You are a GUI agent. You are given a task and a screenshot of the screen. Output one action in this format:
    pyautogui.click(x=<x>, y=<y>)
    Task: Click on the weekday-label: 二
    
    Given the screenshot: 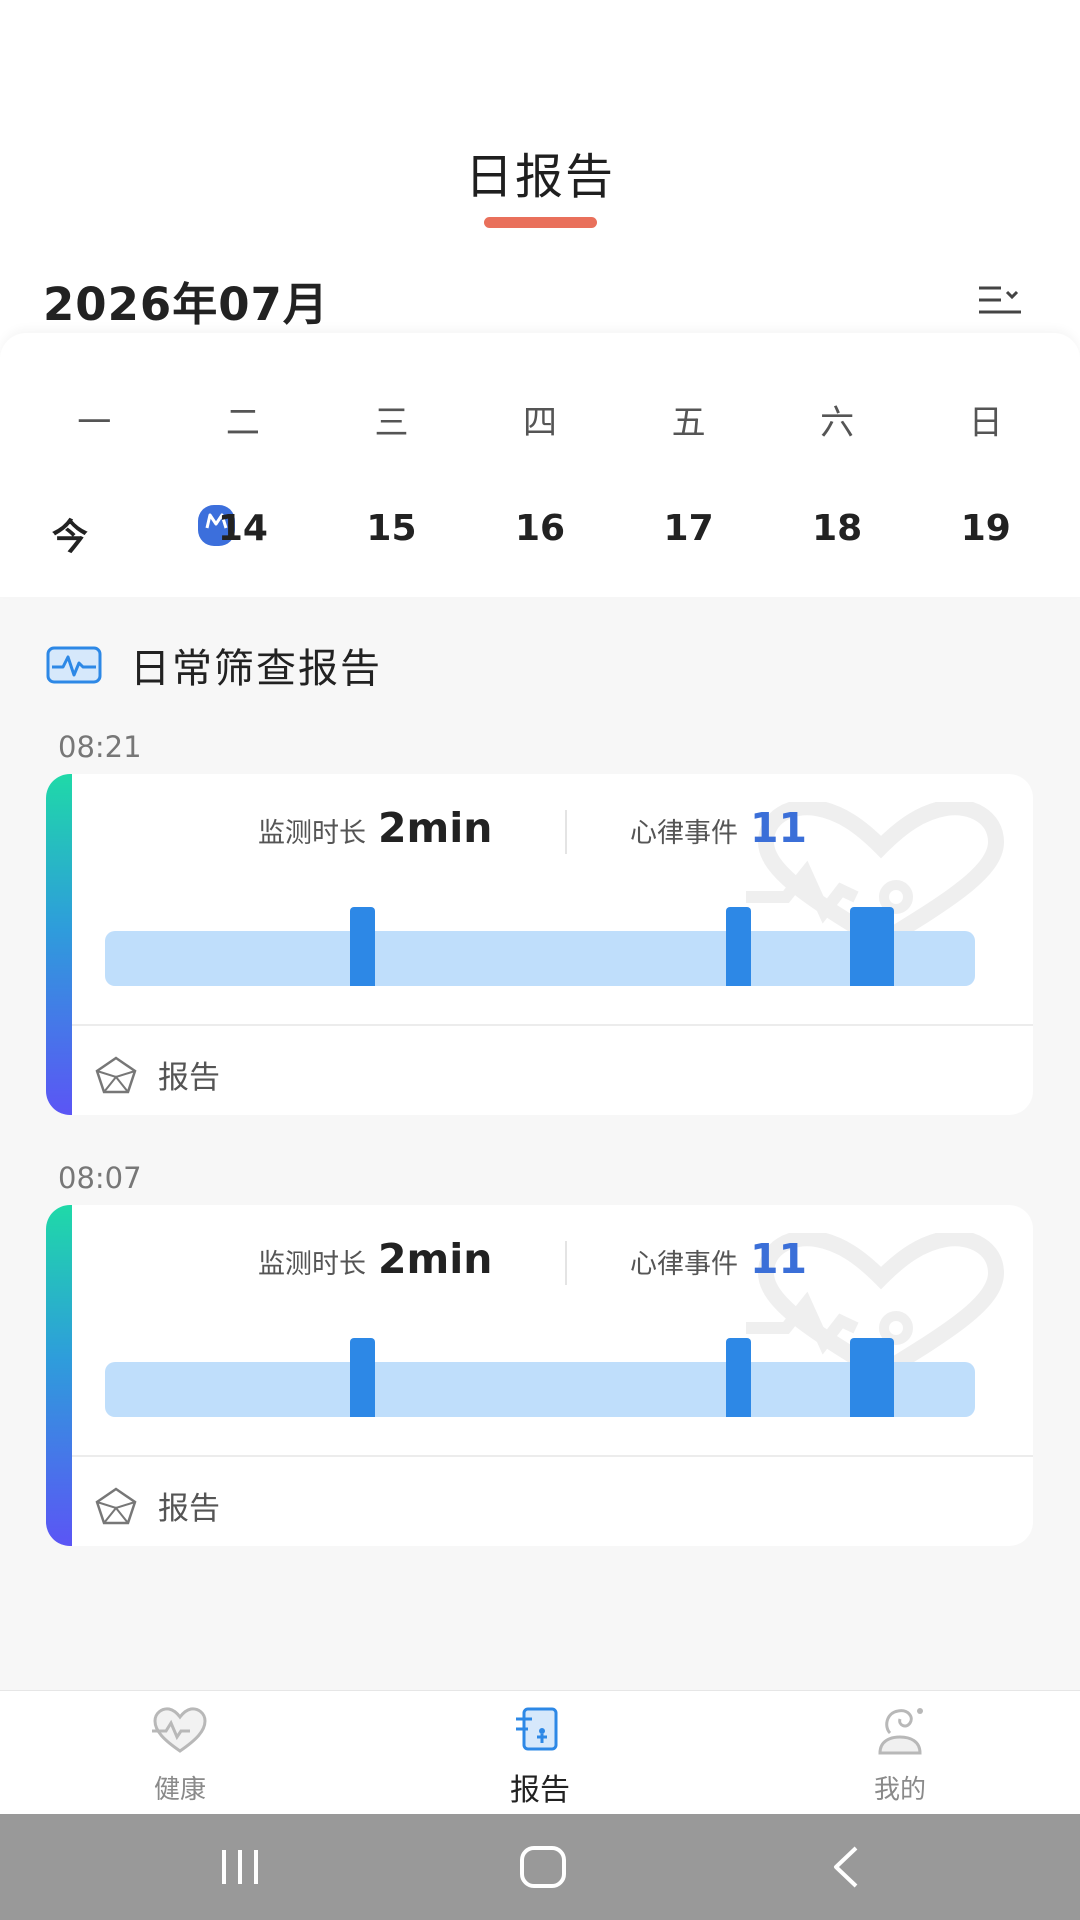 What is the action you would take?
    pyautogui.click(x=242, y=423)
    